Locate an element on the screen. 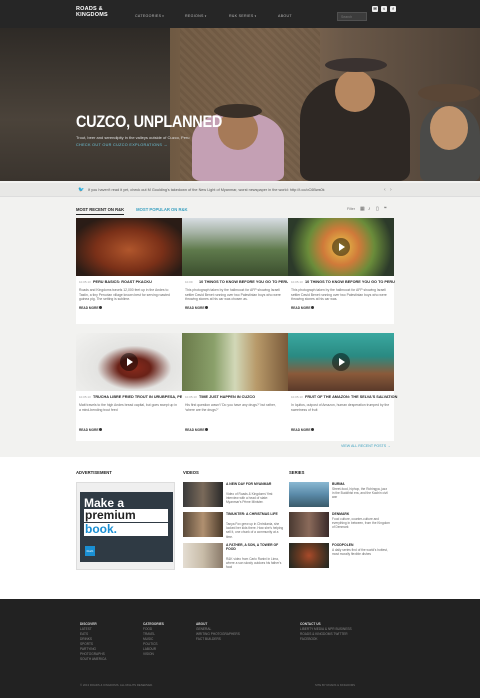 This screenshot has width=480, height=698. series-title: Burma is located at coordinates (361, 484).